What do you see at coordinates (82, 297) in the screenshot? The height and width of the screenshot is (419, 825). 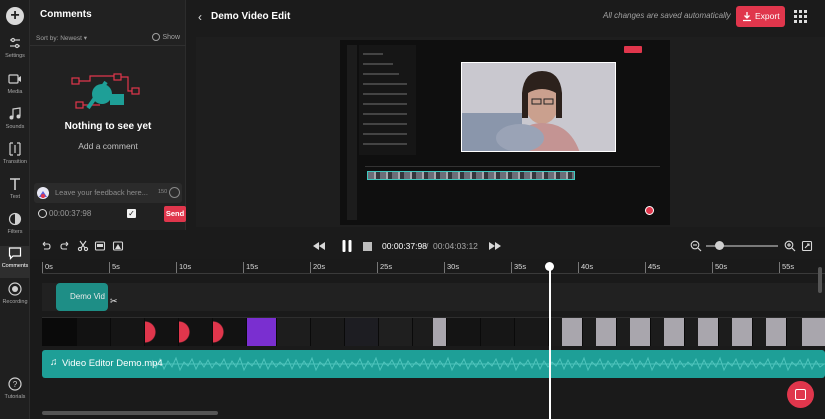 I see `comment-clip: Demo Vid` at bounding box center [82, 297].